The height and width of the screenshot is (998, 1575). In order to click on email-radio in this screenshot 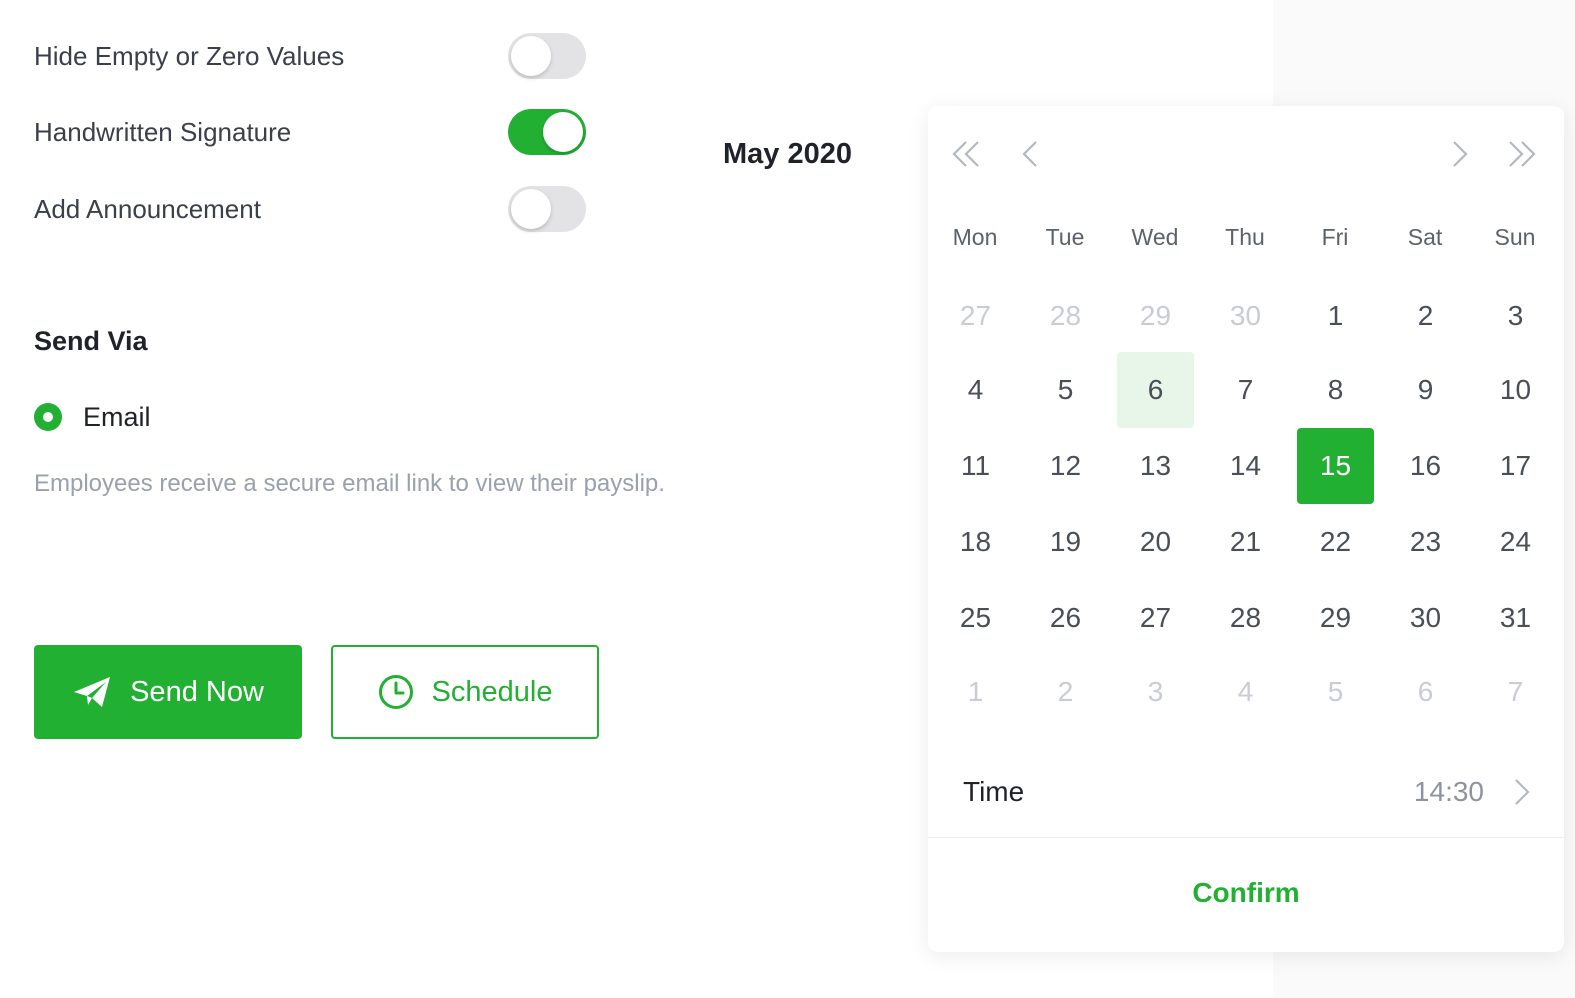, I will do `click(48, 417)`.